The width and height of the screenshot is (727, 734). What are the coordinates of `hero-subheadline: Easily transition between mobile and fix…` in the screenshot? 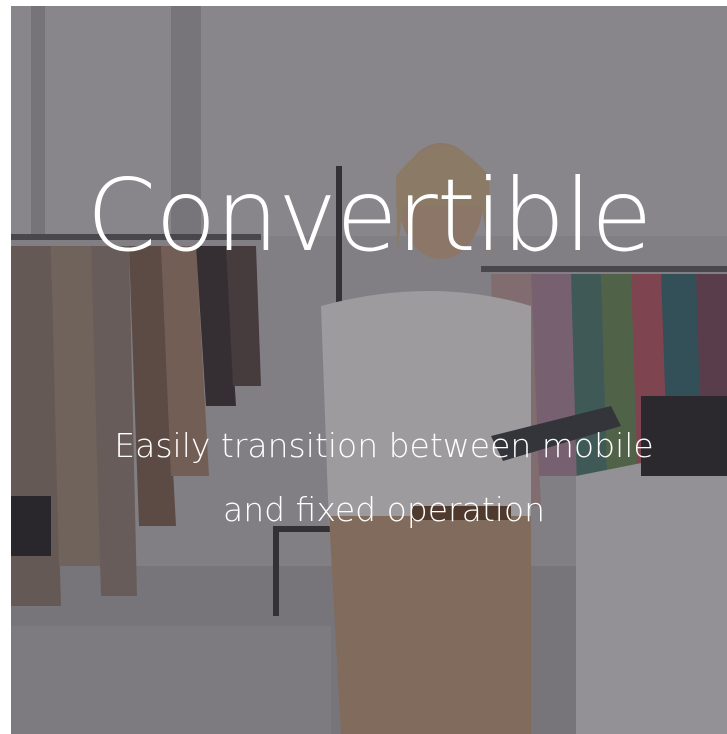 It's located at (384, 477).